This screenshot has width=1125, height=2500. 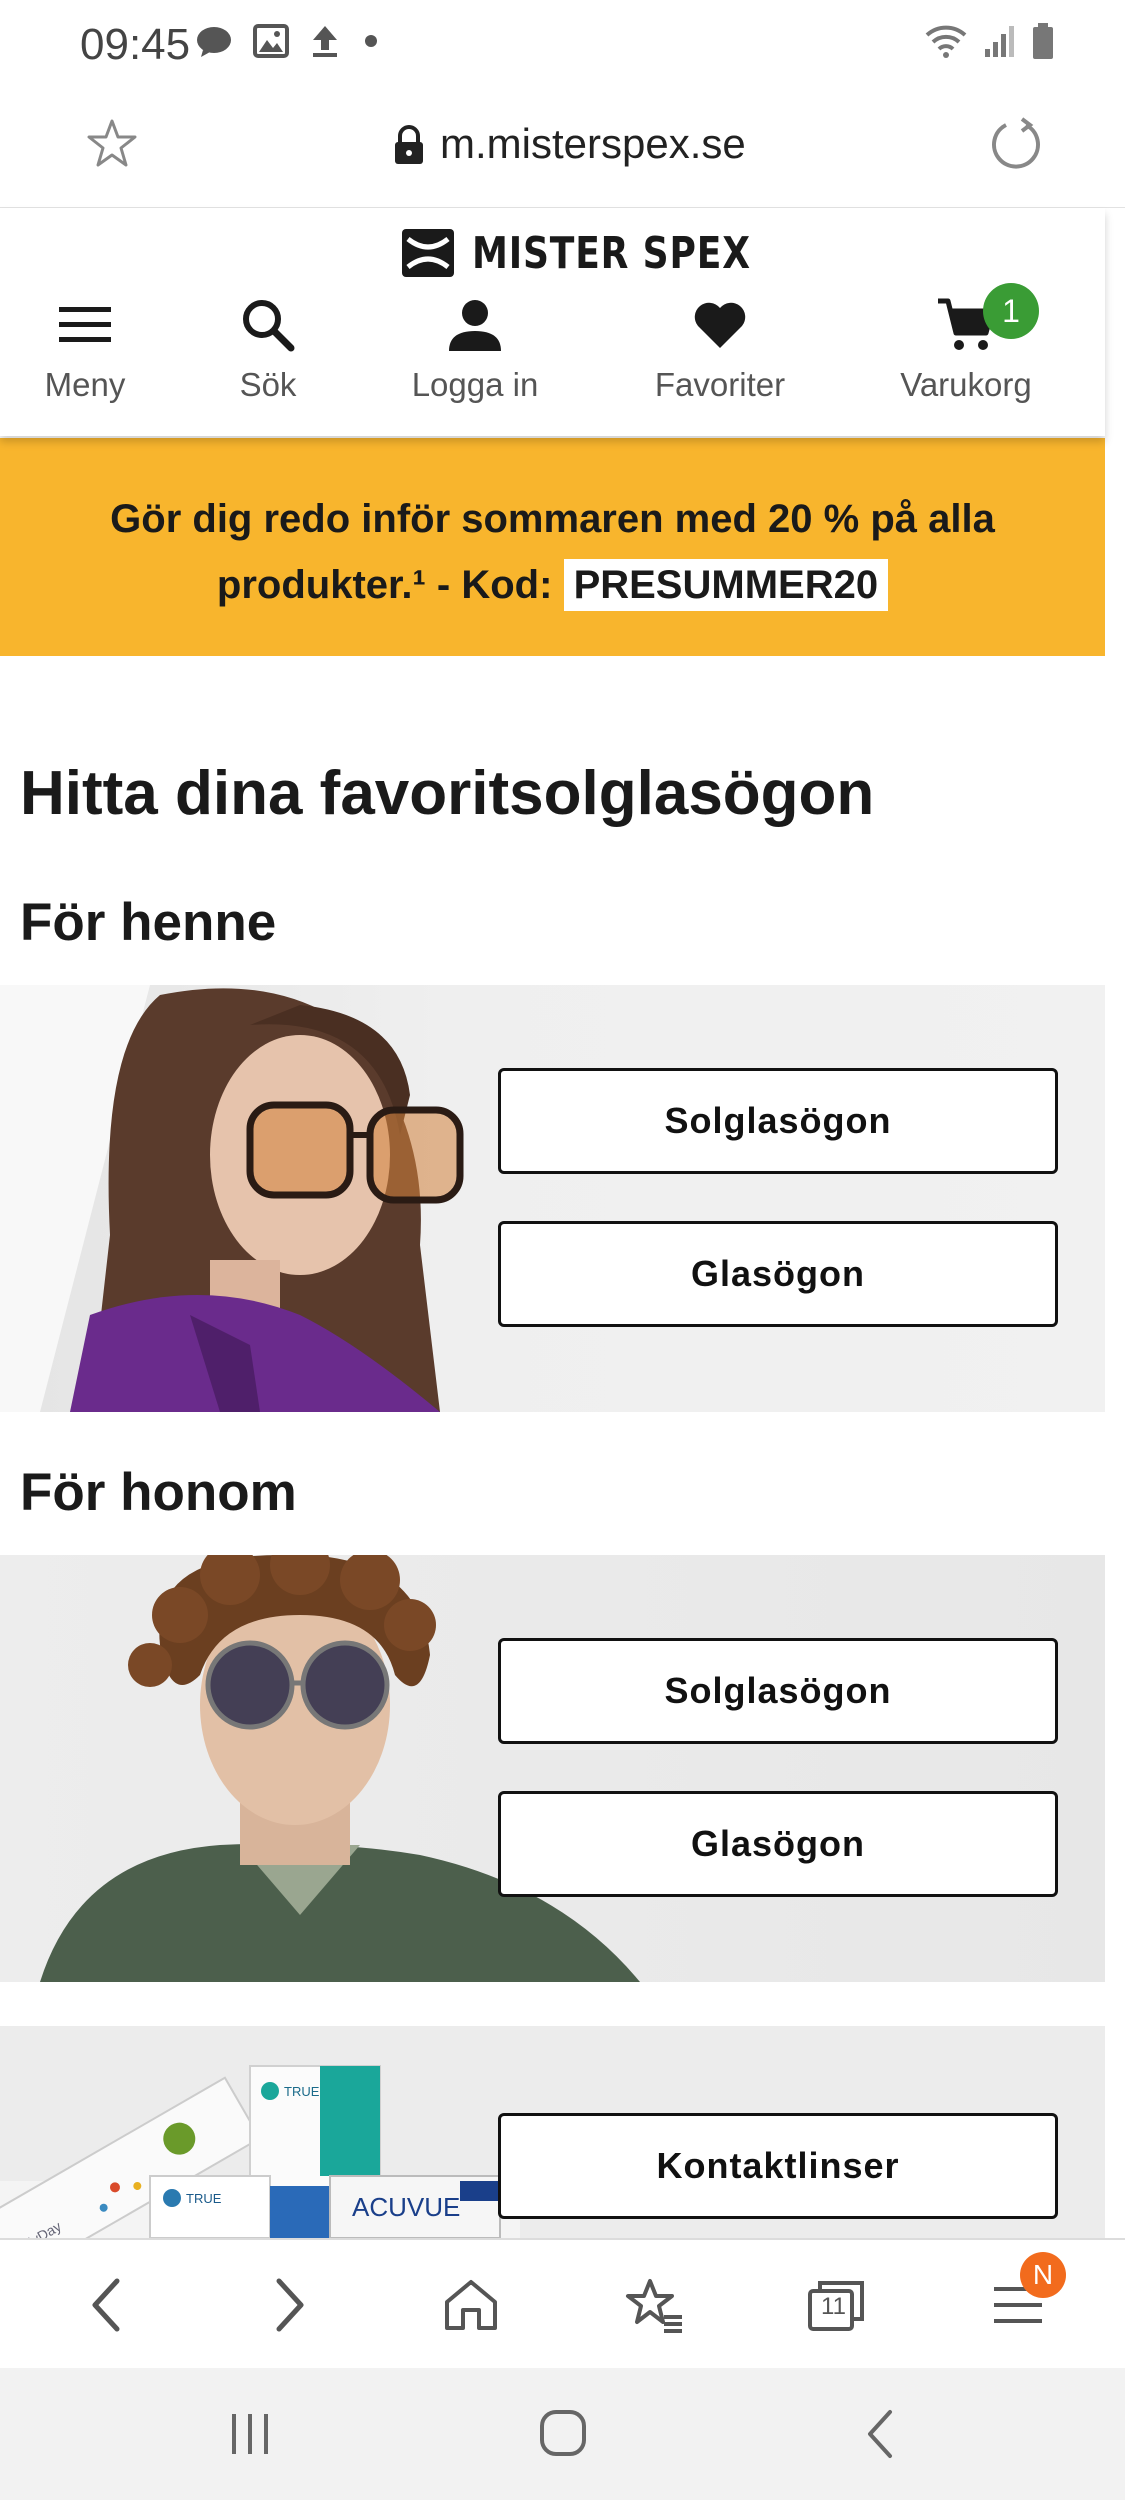 I want to click on bookmarks-button, so click(x=654, y=2305).